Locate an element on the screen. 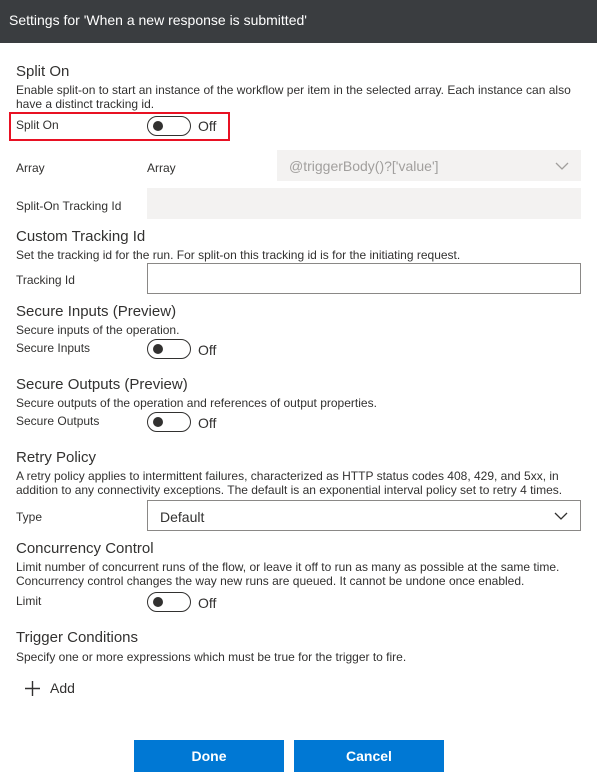 Image resolution: width=597 pixels, height=781 pixels. concurrency-limit-label: Limit is located at coordinates (29, 601).